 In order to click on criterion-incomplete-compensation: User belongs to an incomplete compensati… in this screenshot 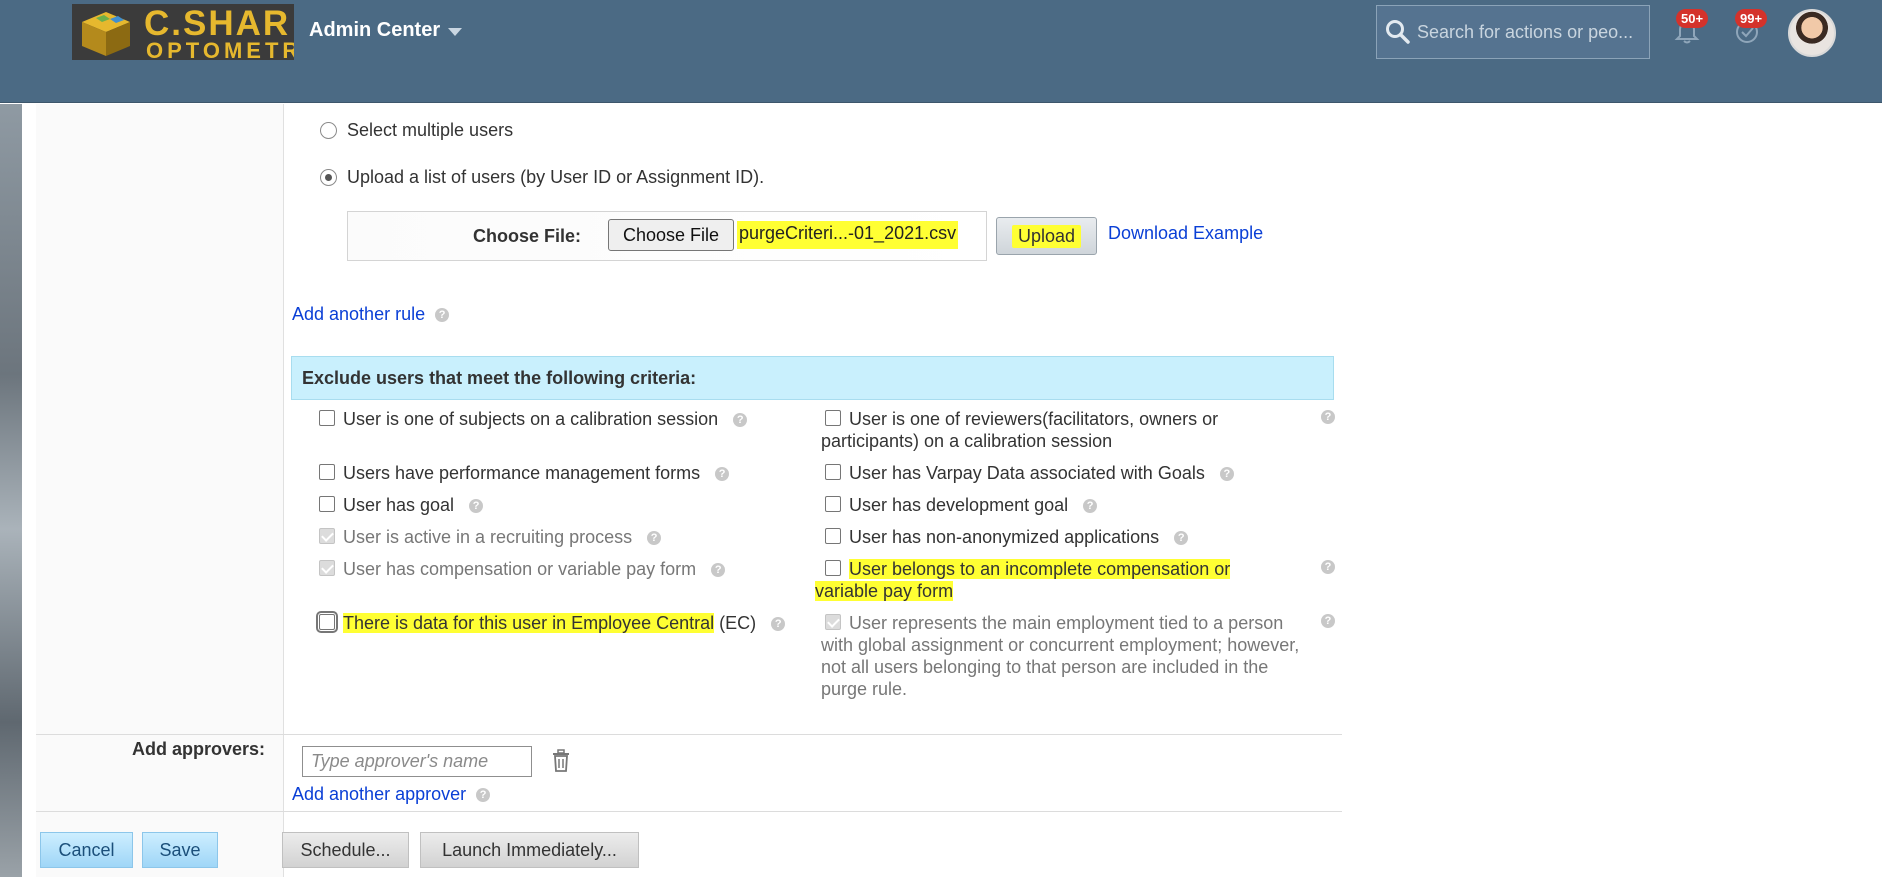, I will do `click(1050, 580)`.